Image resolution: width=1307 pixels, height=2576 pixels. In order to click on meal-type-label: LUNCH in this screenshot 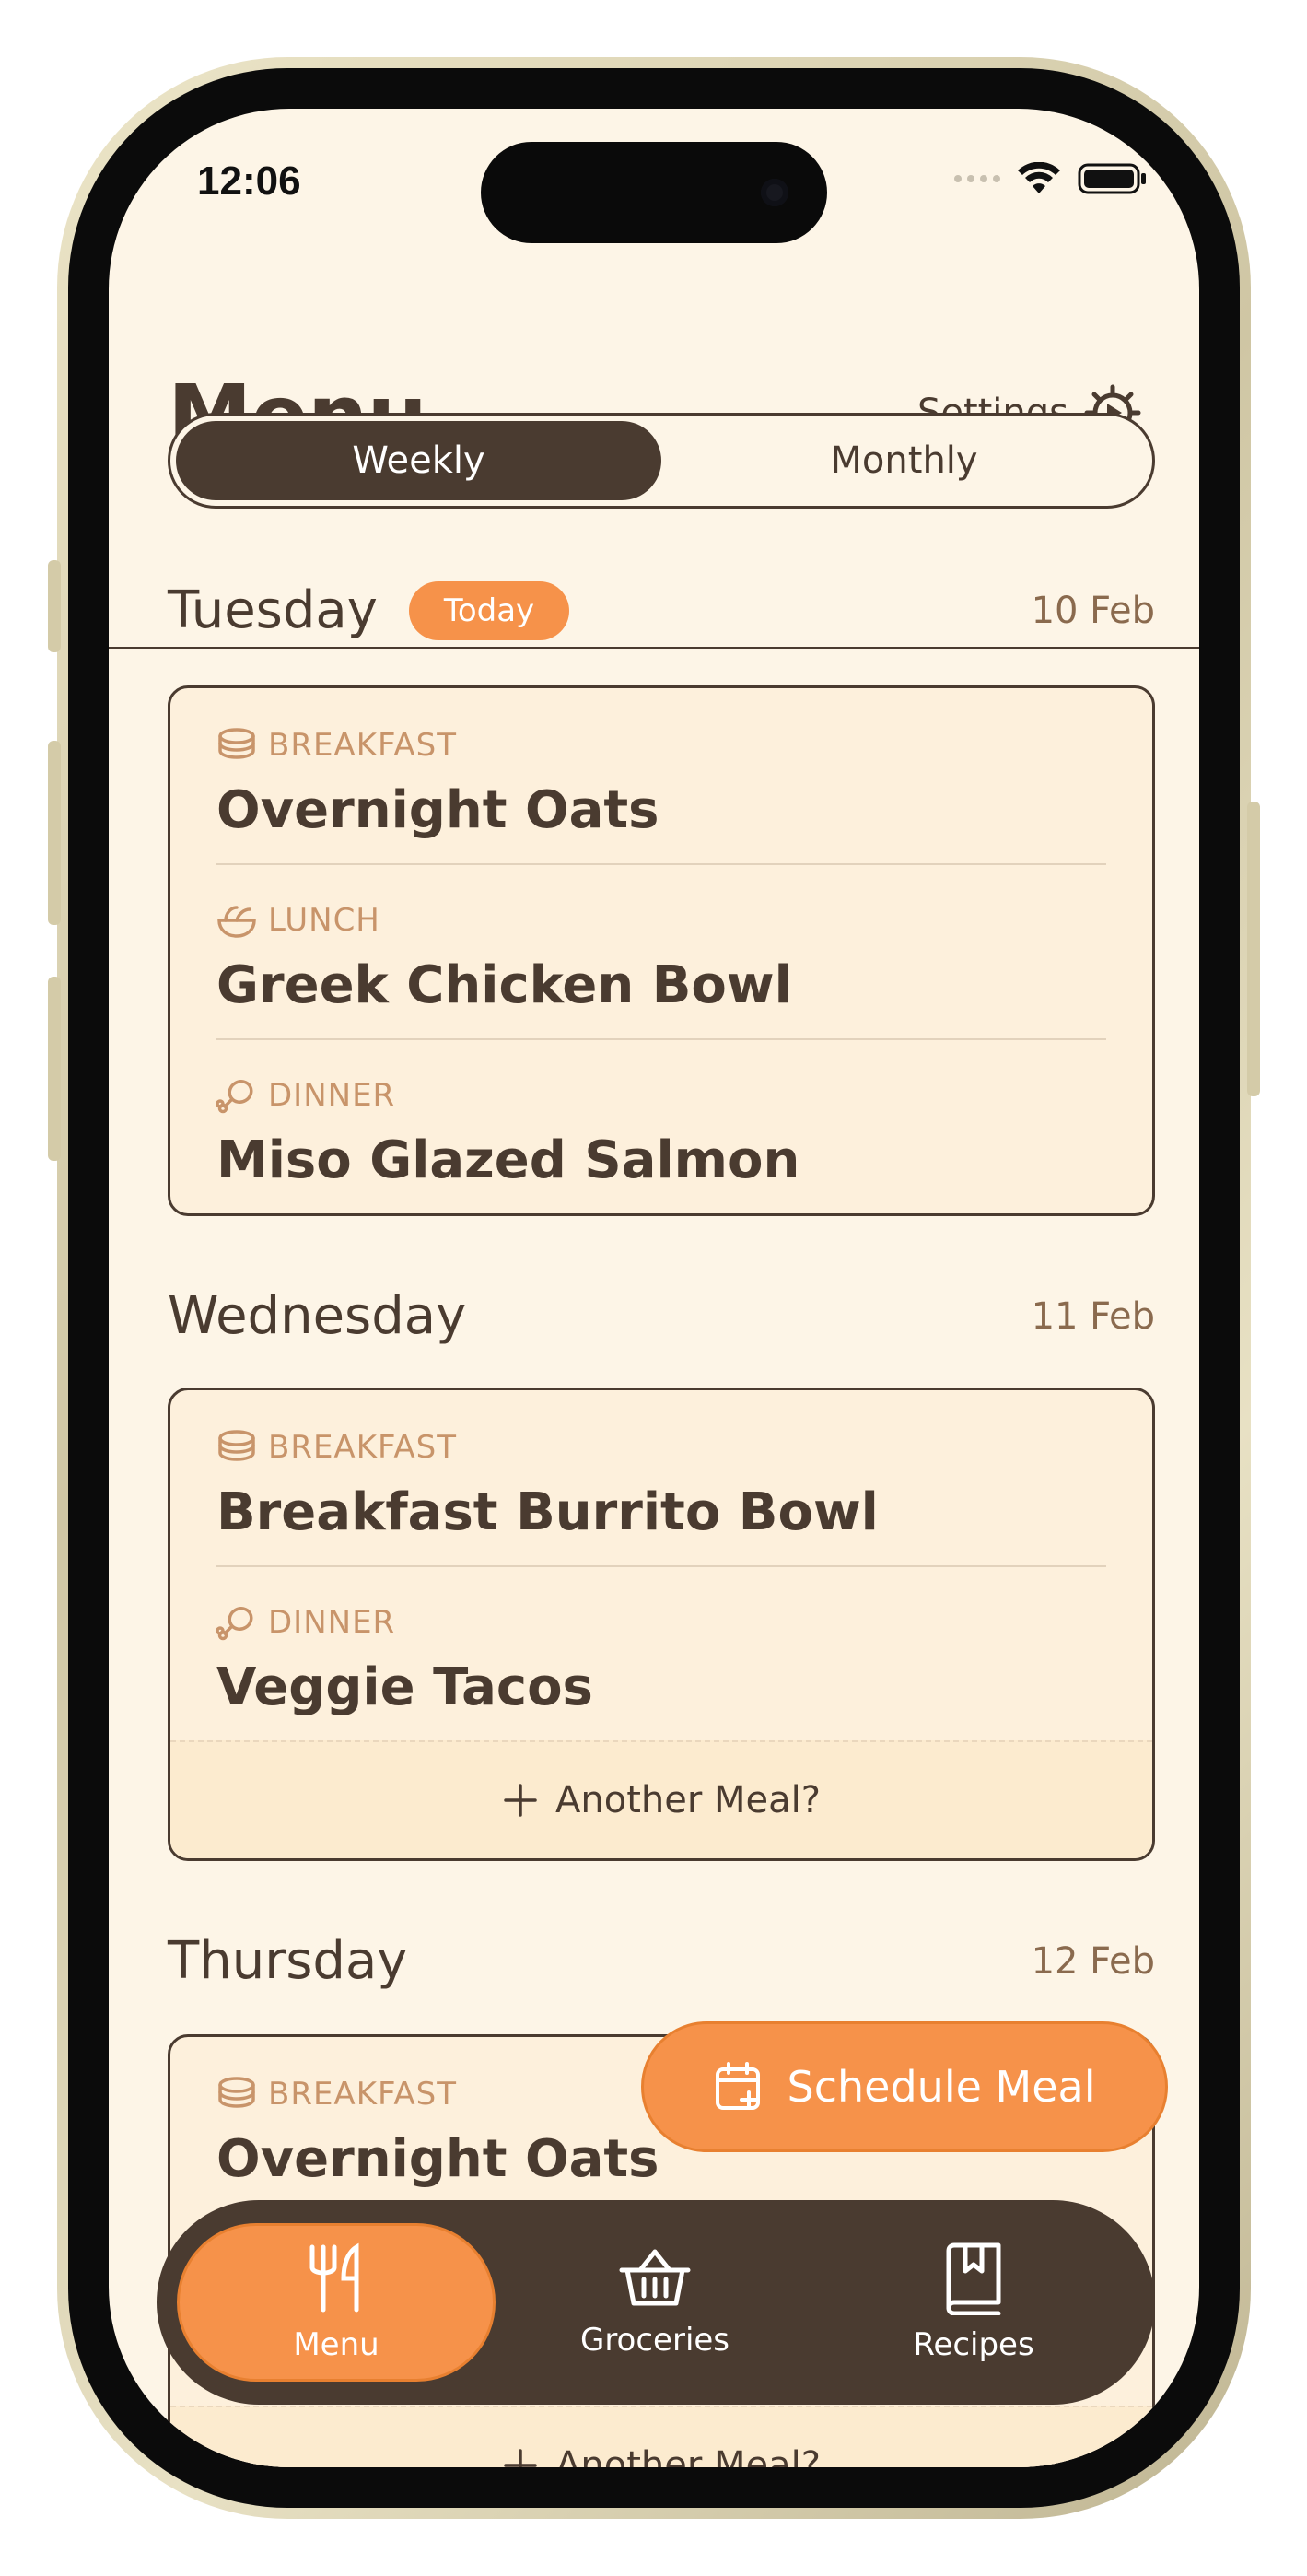, I will do `click(298, 920)`.